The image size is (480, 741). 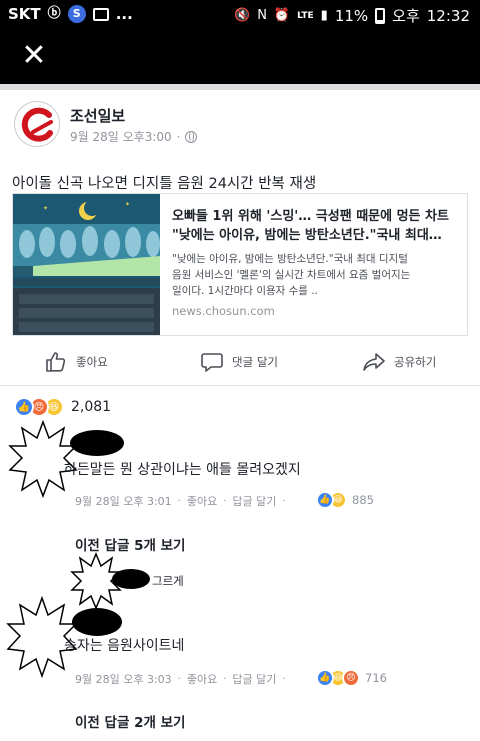 I want to click on status-bar: SKT ⓑ S ... 🔇 N ⏰ LTE ▮ 11% 오후 12:32, so click(x=240, y=15).